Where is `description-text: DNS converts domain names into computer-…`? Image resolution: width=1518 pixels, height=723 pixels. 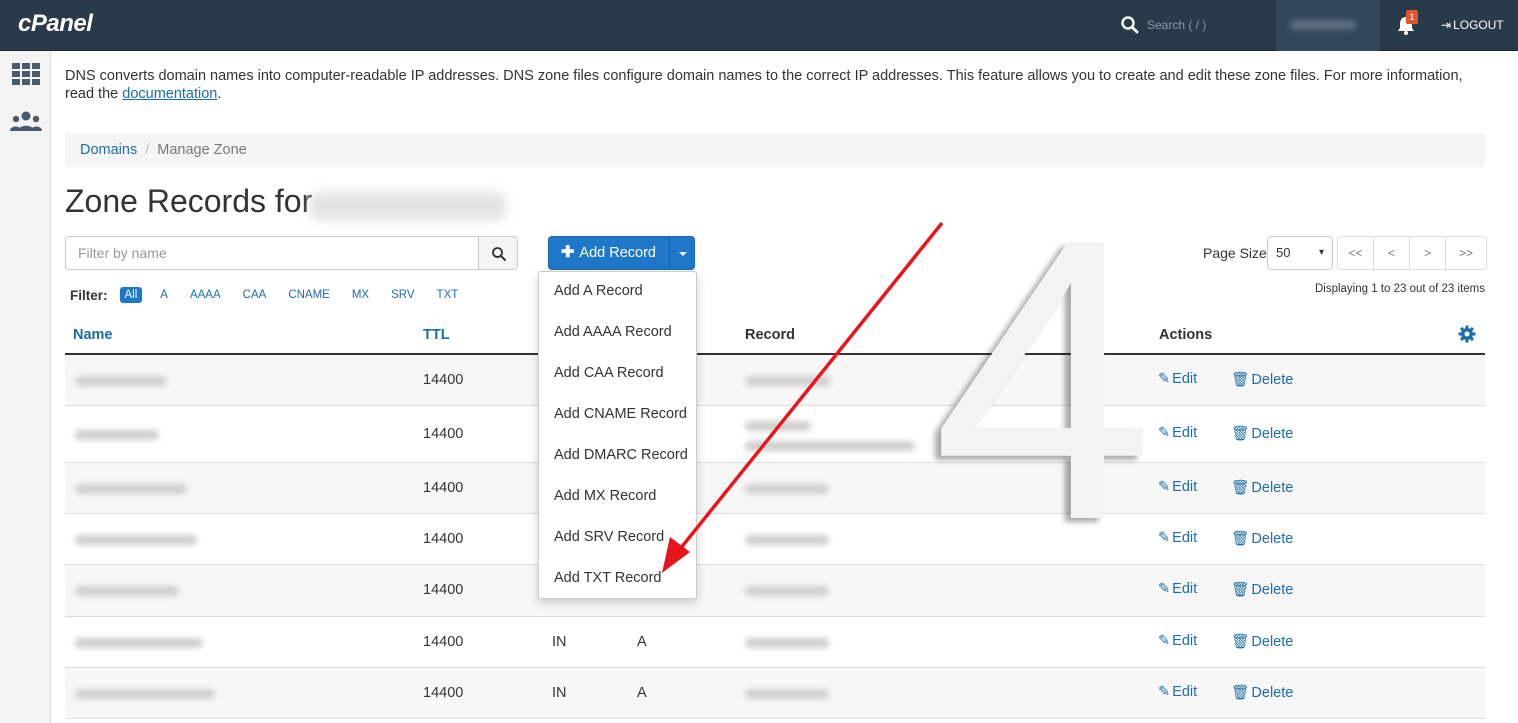
description-text: DNS converts domain names into computer-… is located at coordinates (764, 85).